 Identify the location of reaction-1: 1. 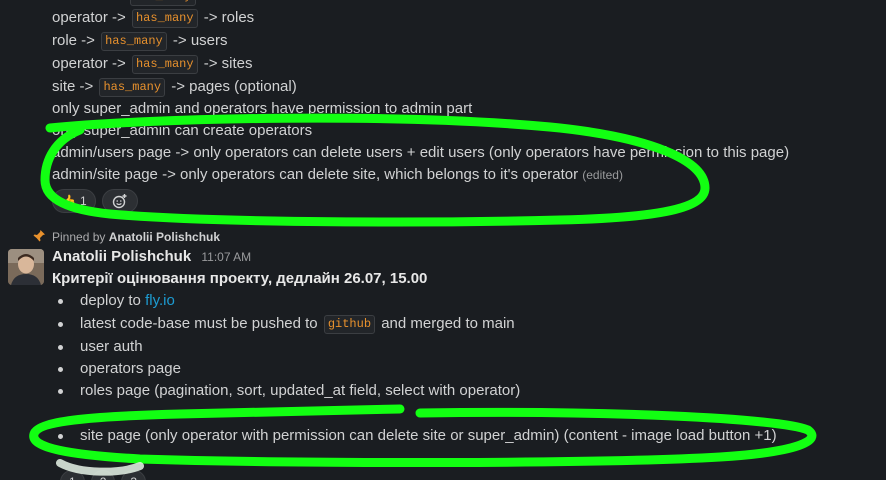
(72, 475).